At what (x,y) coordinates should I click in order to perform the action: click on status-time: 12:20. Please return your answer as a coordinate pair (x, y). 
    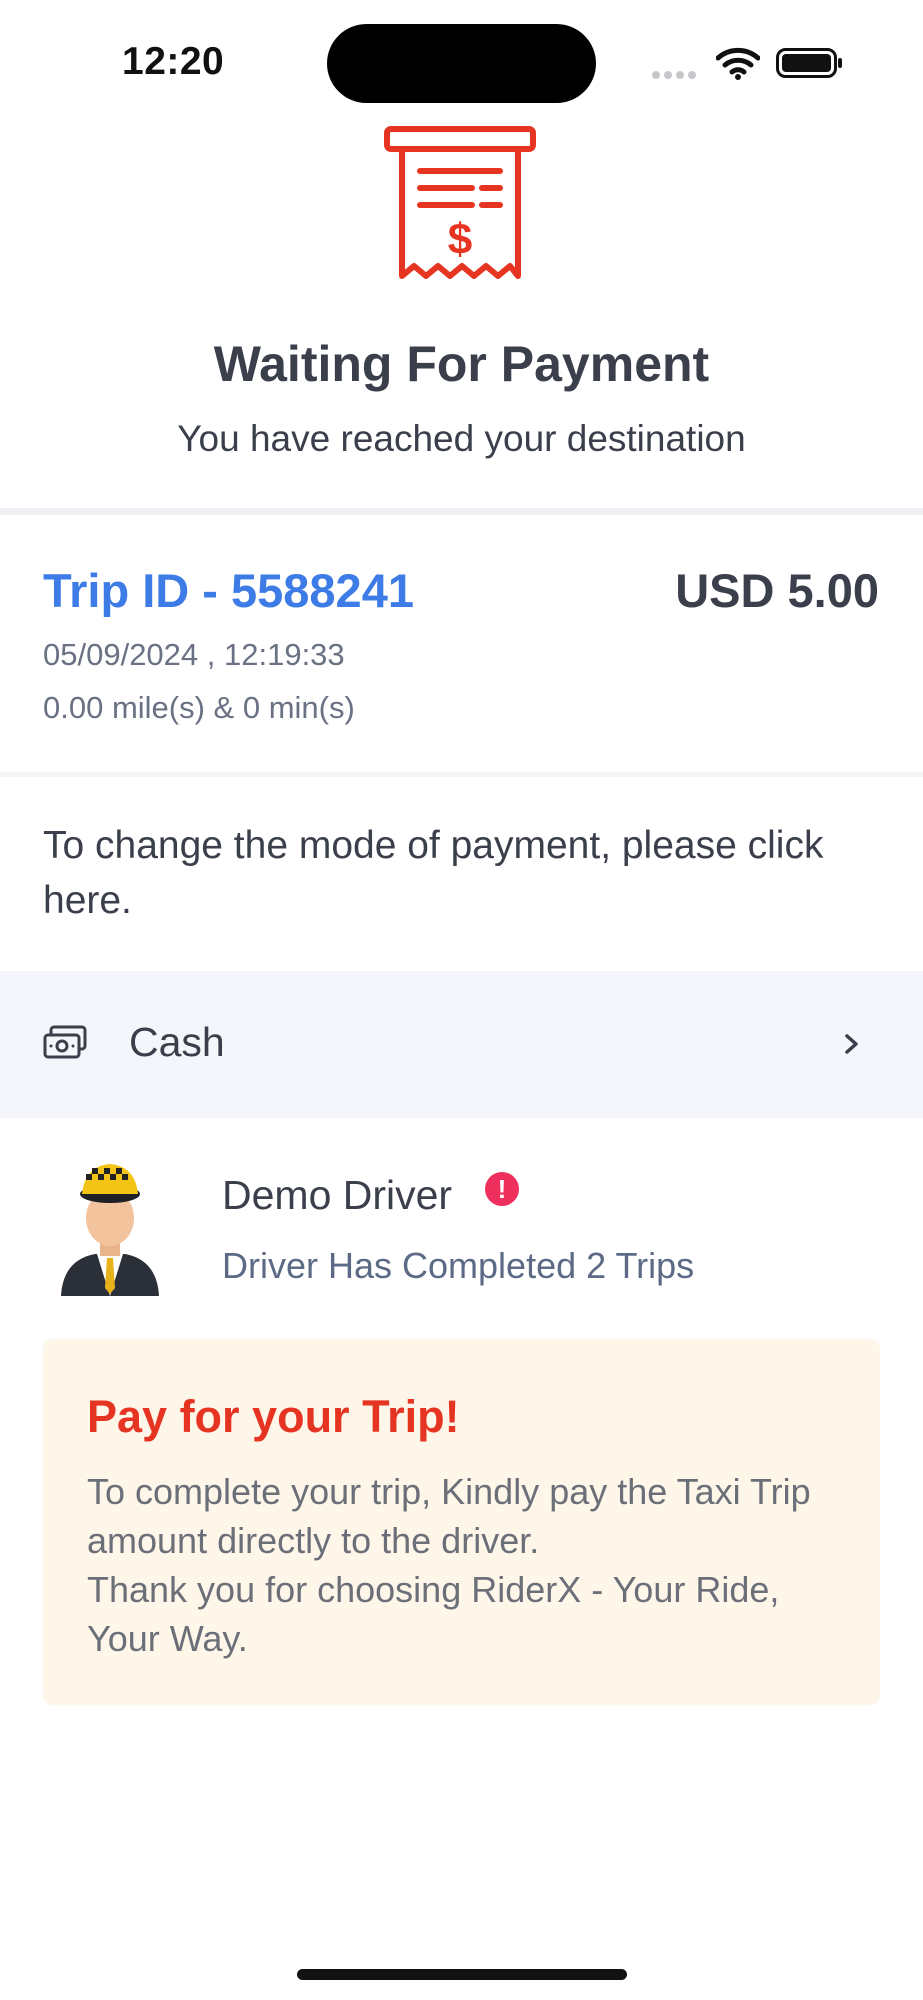
    Looking at the image, I should click on (173, 61).